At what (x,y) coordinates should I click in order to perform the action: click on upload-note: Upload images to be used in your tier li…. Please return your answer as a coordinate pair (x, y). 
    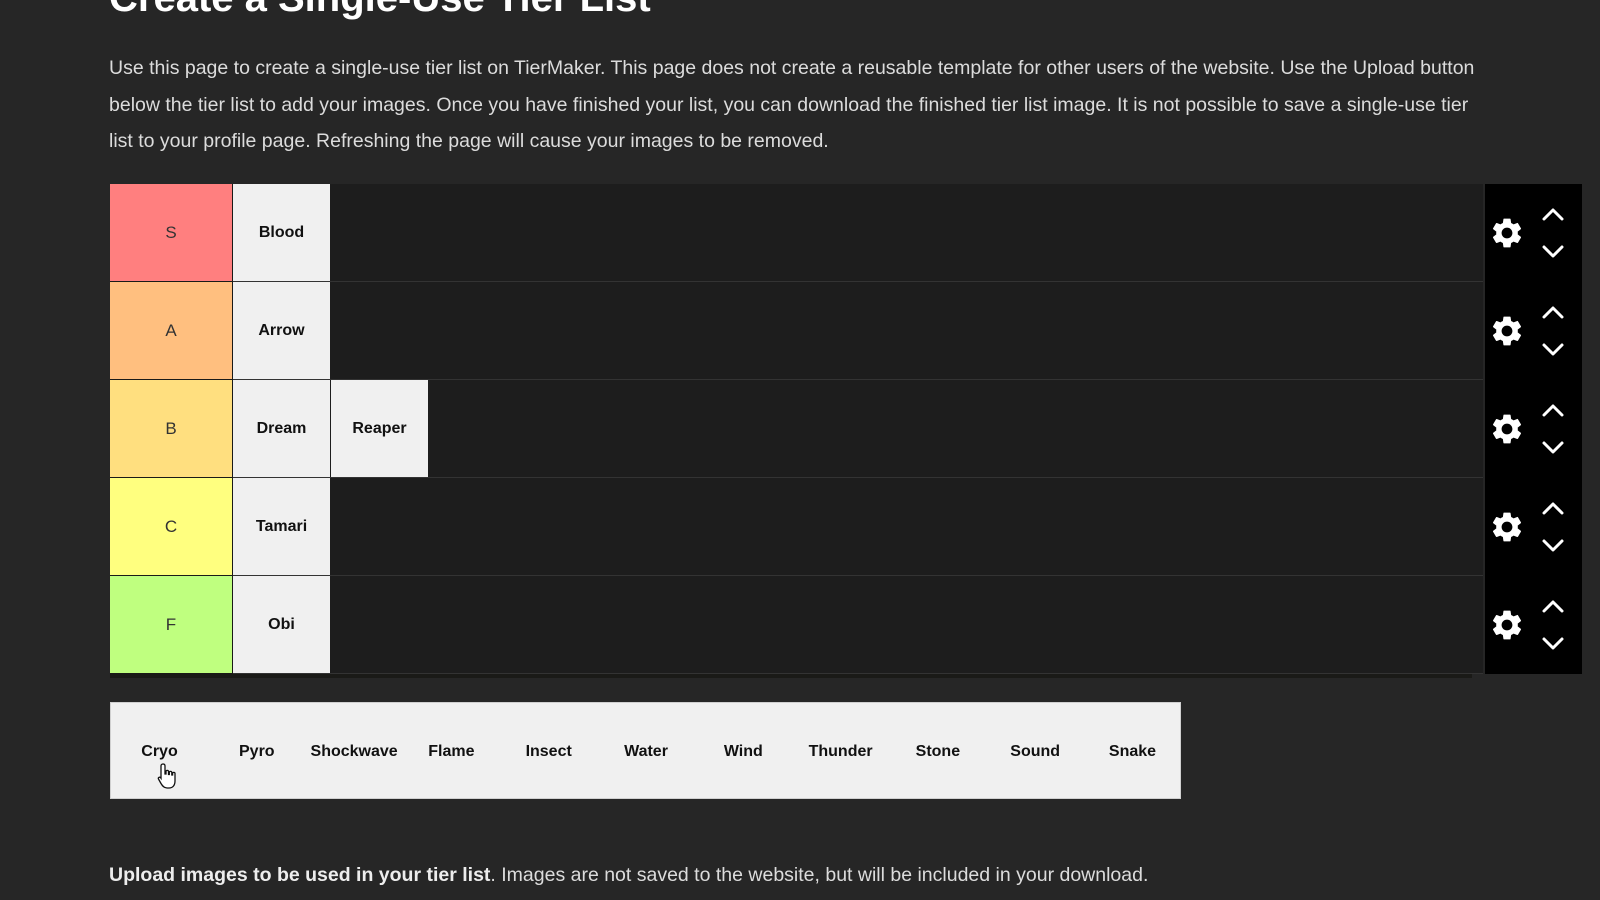
    Looking at the image, I should click on (628, 875).